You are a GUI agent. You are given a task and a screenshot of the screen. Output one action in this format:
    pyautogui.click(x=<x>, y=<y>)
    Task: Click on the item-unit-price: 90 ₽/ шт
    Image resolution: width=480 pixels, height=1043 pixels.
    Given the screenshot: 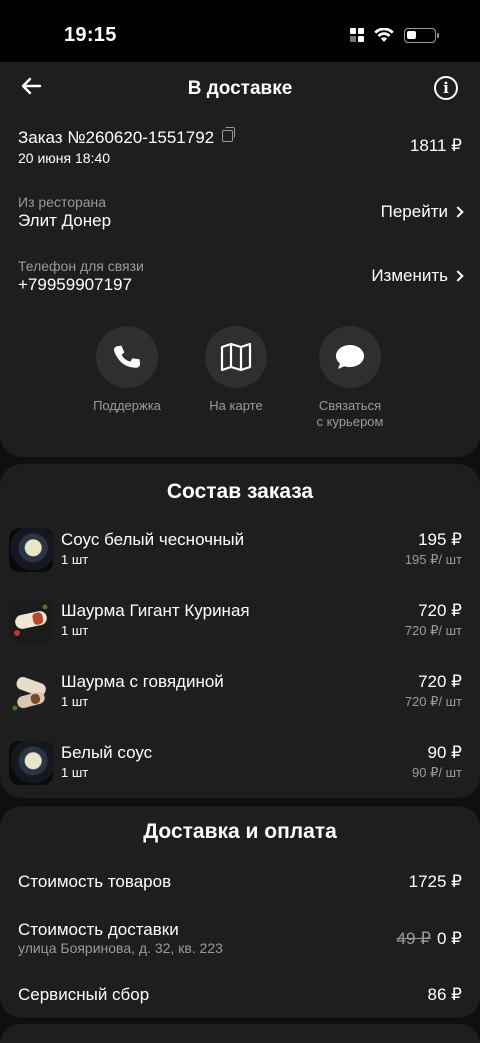 What is the action you would take?
    pyautogui.click(x=437, y=772)
    